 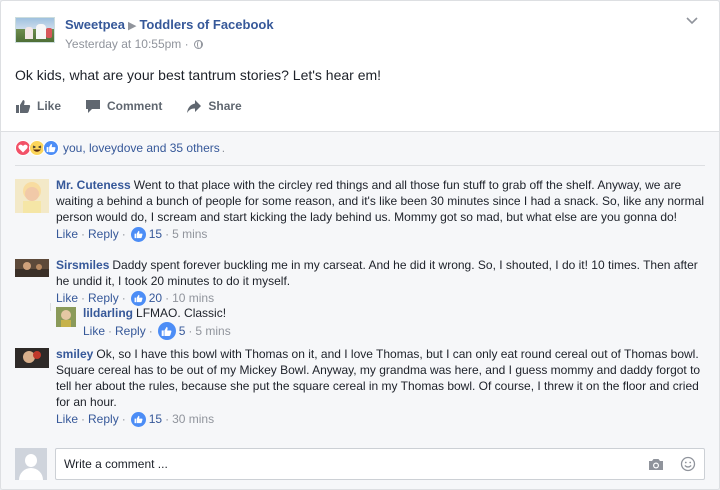 What do you see at coordinates (193, 298) in the screenshot?
I see `comment-time: 10 mins` at bounding box center [193, 298].